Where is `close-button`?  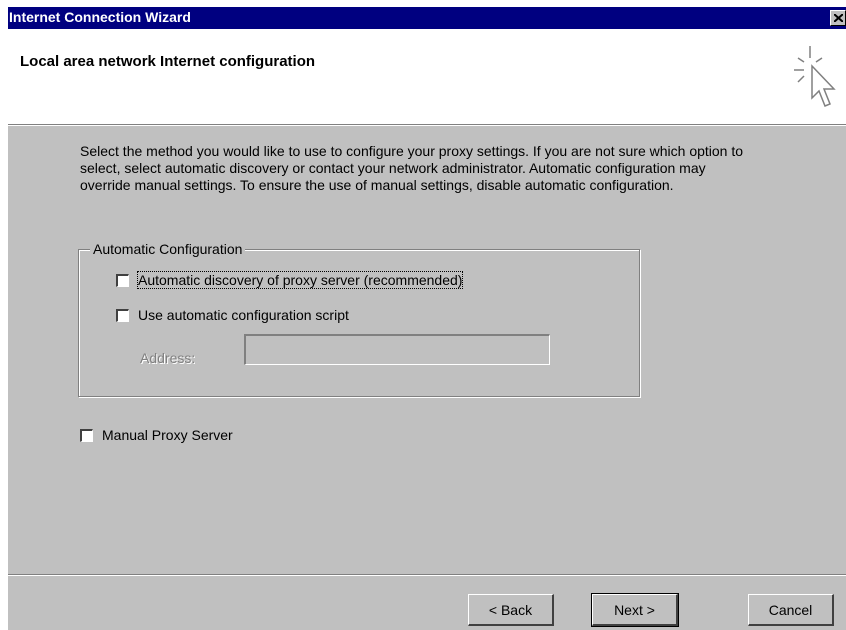 close-button is located at coordinates (838, 18).